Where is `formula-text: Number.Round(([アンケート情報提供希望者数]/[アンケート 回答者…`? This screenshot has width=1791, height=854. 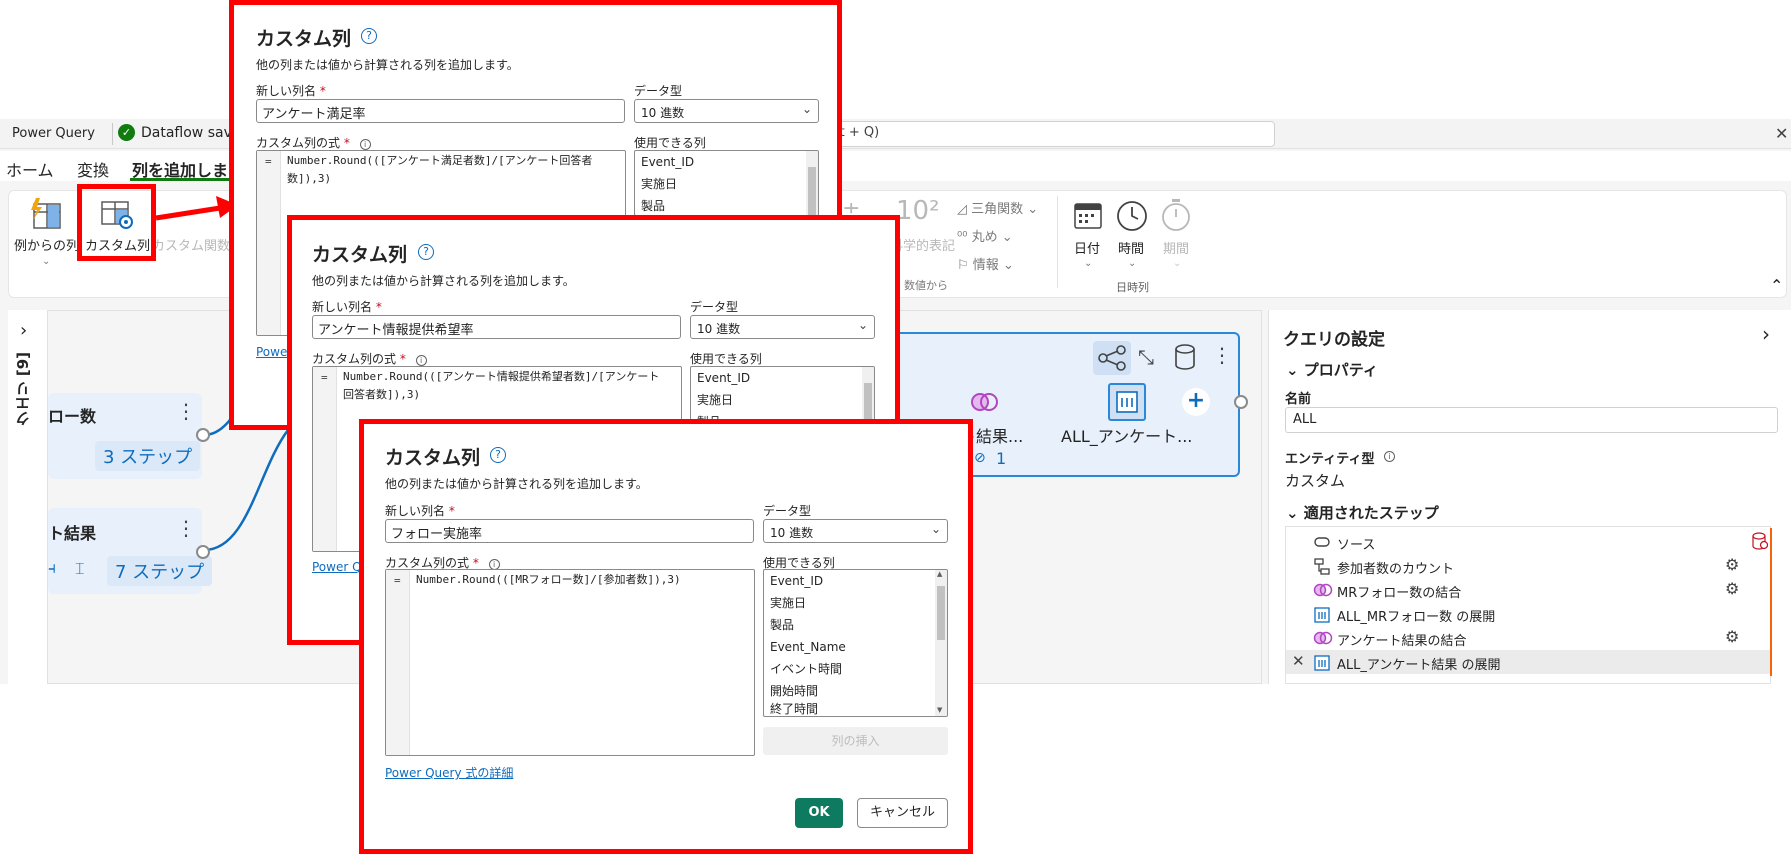
formula-text: Number.Round(([アンケート情報提供希望者数]/[アンケート 回答者… is located at coordinates (508, 386).